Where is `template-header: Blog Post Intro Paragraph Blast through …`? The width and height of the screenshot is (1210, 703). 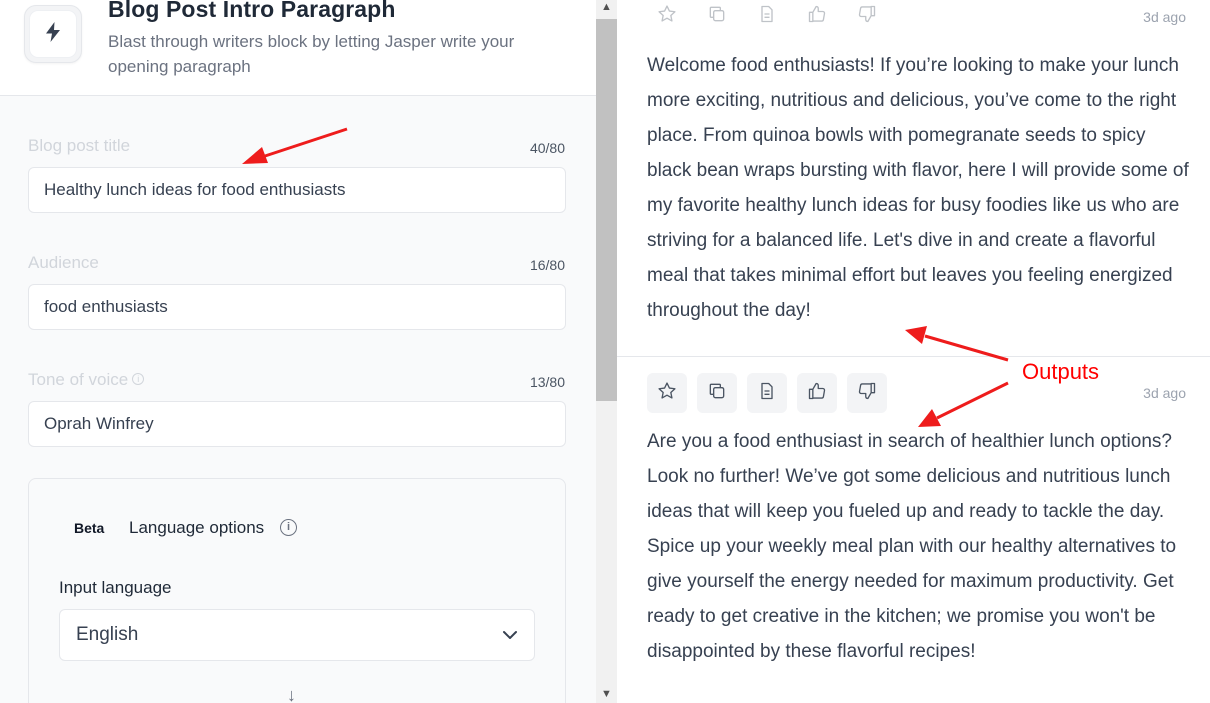
template-header: Blog Post Intro Paragraph Blast through … is located at coordinates (298, 48).